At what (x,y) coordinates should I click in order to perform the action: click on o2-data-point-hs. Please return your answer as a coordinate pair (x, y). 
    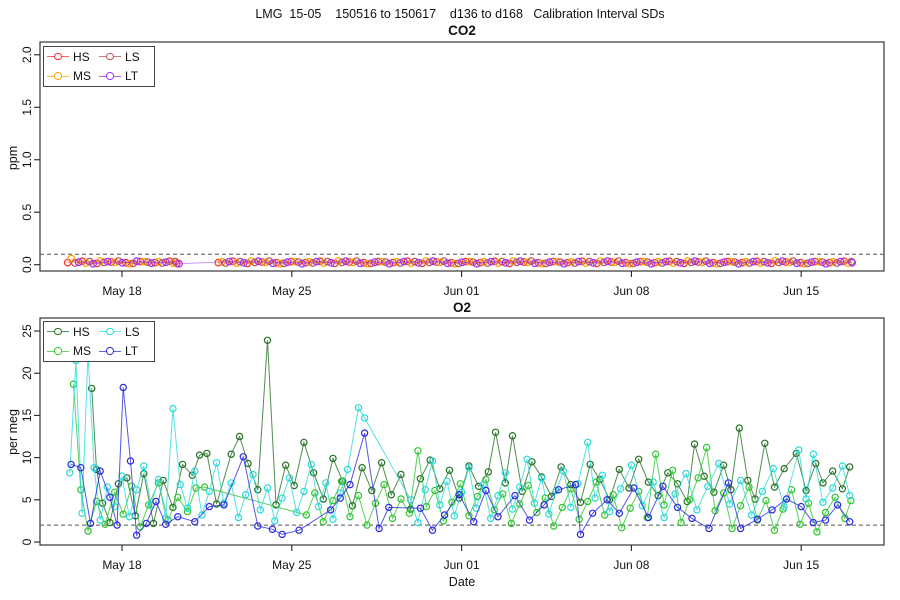
    Looking at the image, I should click on (850, 467).